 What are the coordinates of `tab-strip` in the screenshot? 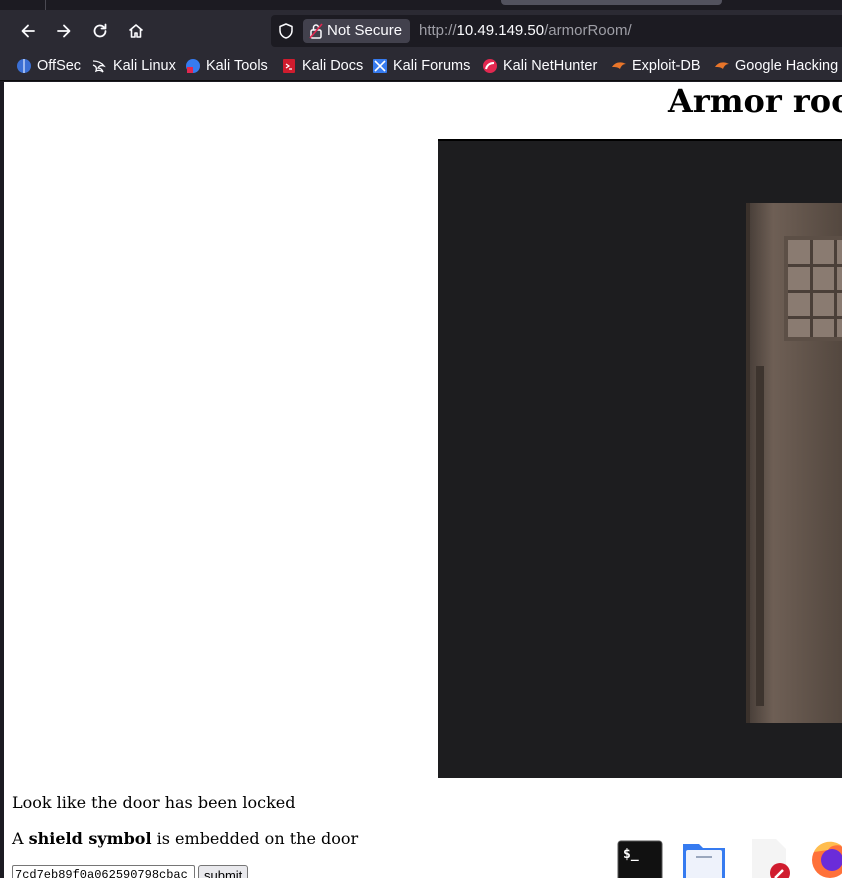 It's located at (421, 5).